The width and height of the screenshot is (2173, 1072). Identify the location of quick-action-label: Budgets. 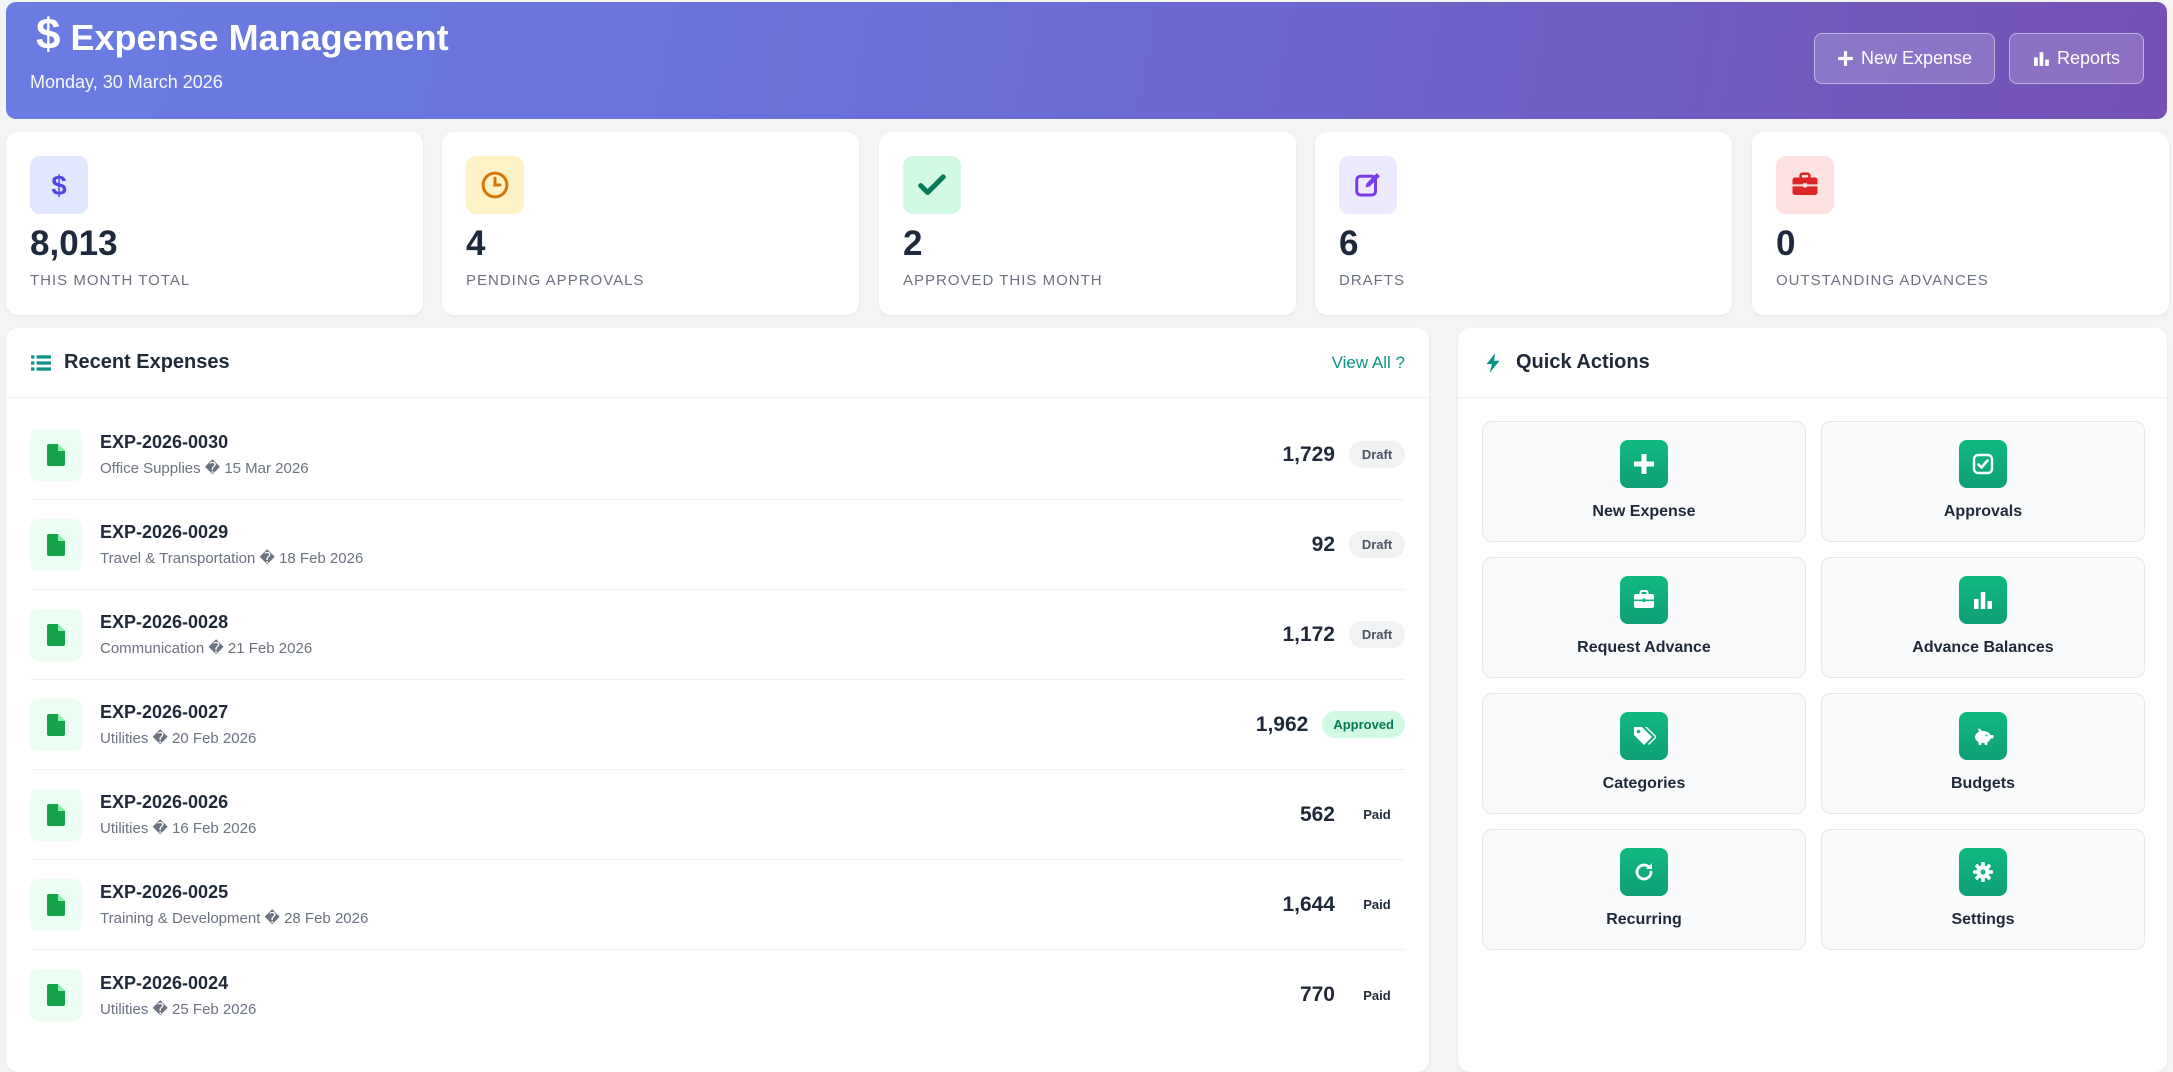
(1983, 783).